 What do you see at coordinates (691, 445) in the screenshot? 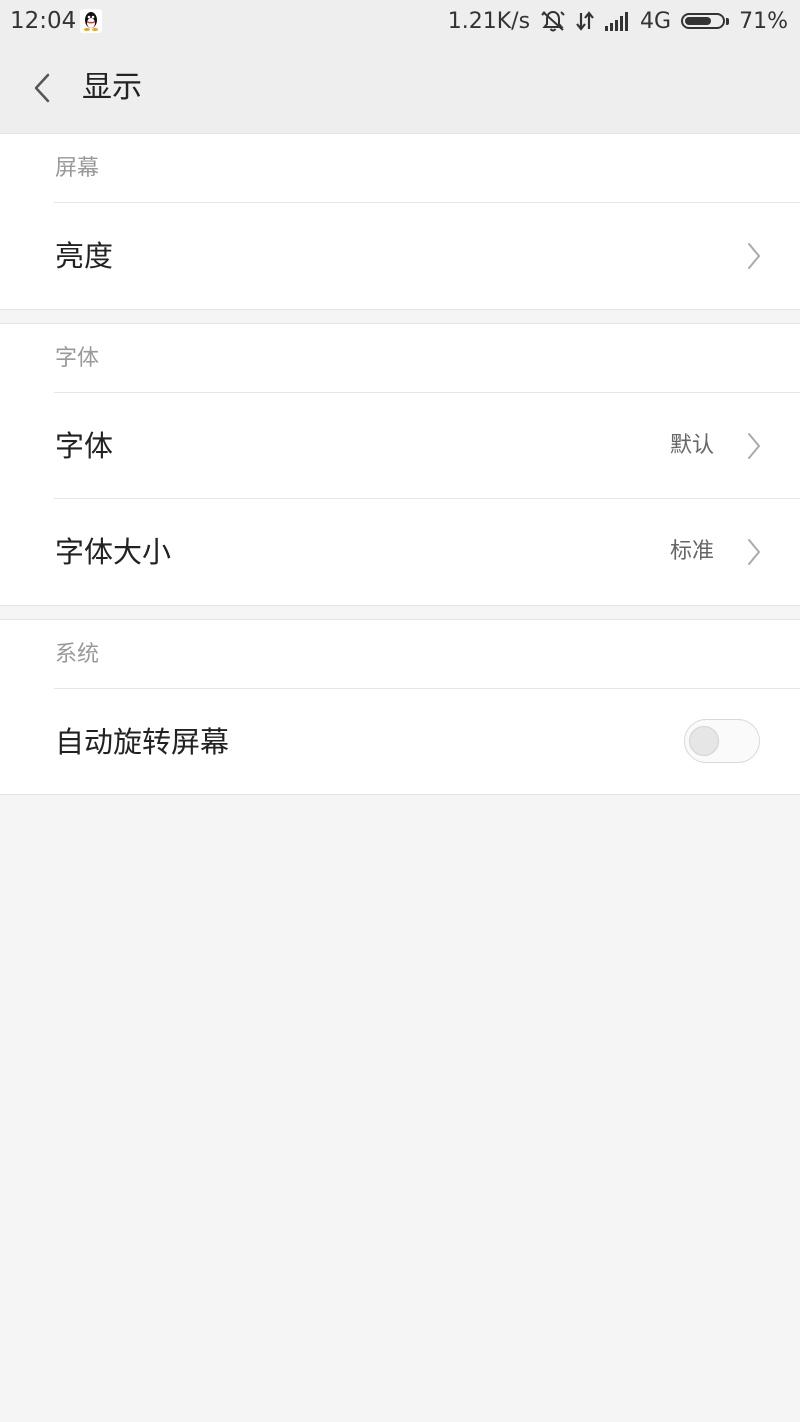
I see `font-value: 默认` at bounding box center [691, 445].